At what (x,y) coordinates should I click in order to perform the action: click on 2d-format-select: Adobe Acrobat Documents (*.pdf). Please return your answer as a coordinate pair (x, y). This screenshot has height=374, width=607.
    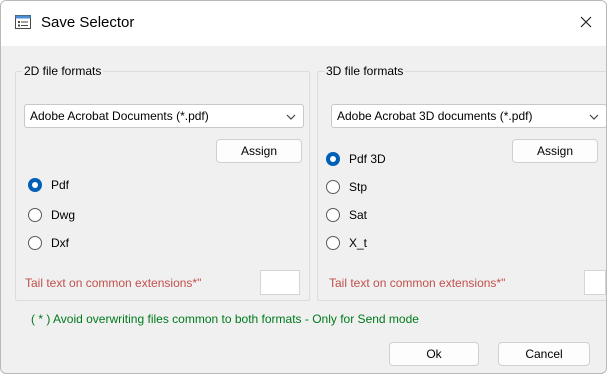
    Looking at the image, I should click on (164, 116).